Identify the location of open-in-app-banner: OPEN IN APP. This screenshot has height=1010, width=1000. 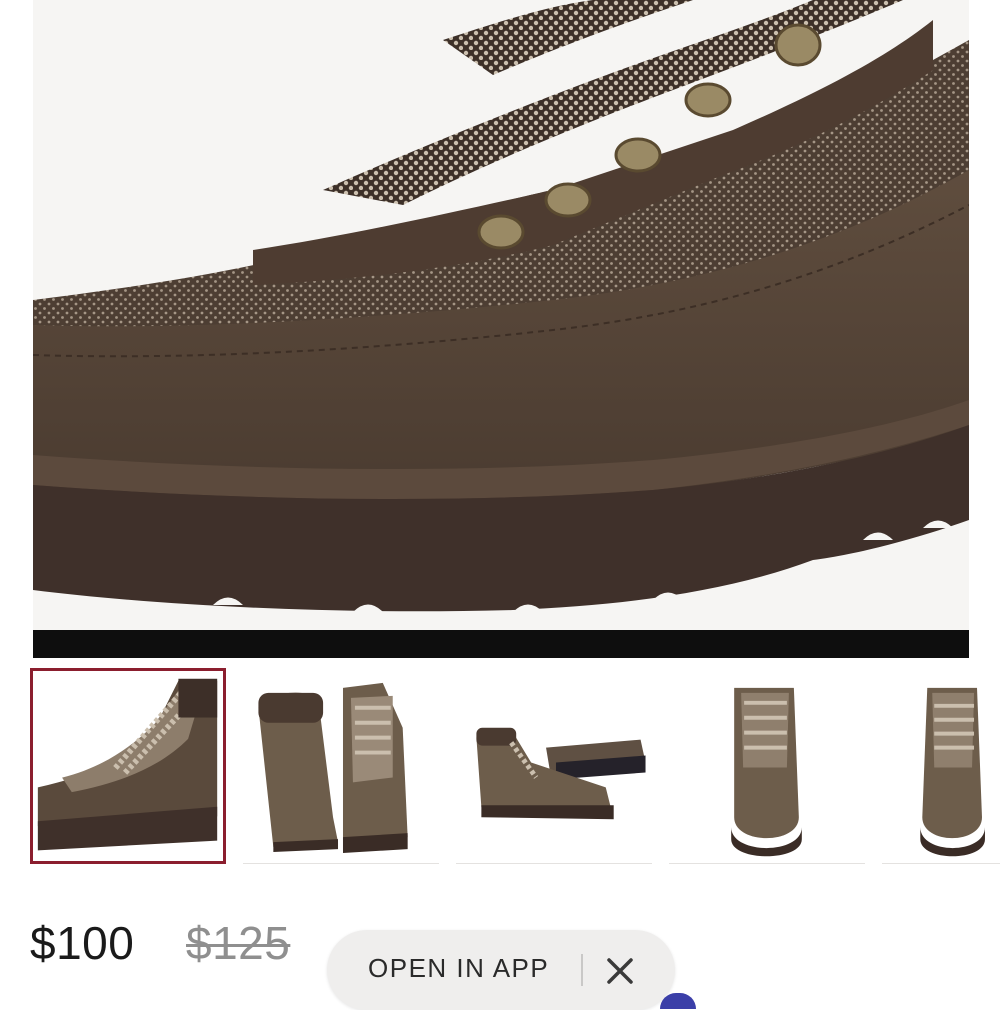
(501, 970).